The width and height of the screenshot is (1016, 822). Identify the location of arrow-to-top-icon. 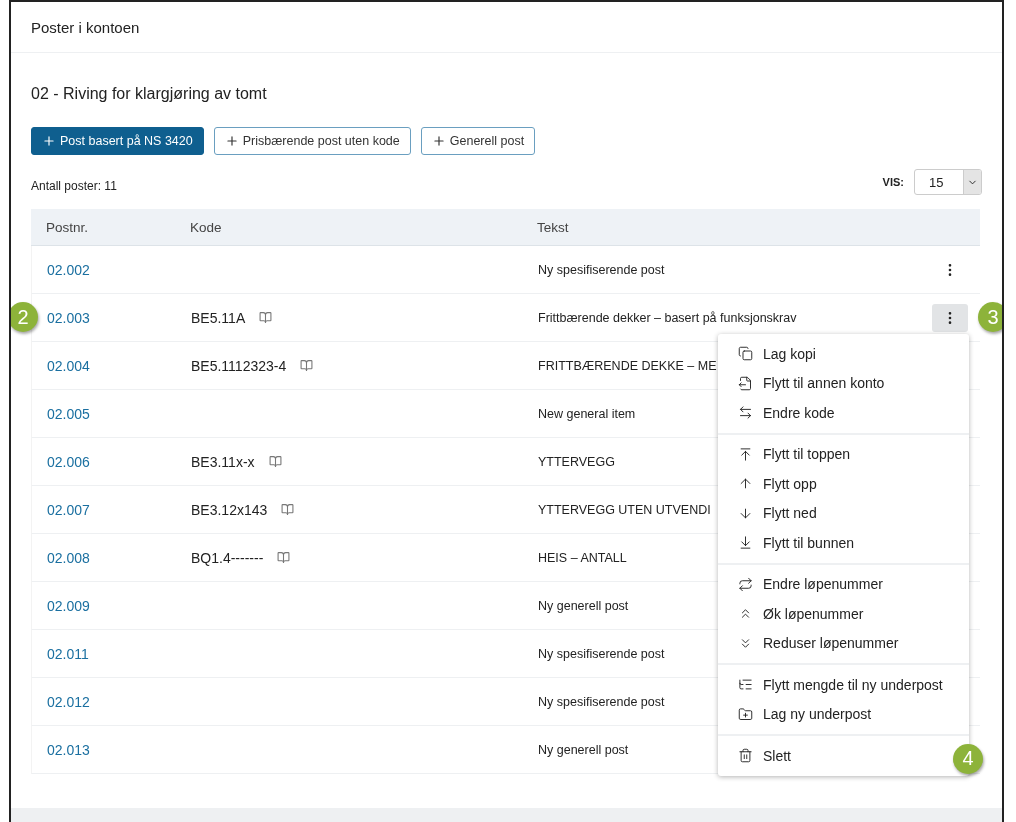
(745, 454).